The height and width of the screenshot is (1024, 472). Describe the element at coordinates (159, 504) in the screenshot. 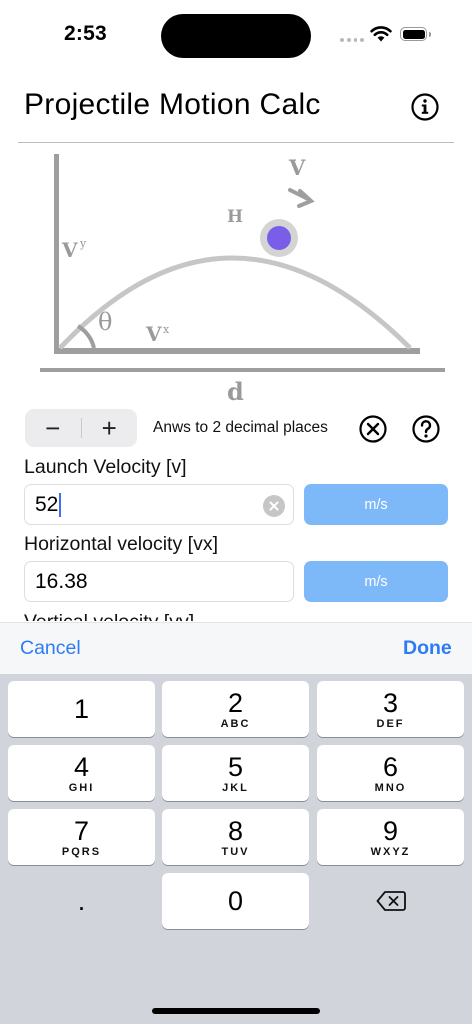

I see `launch-velocity-input: 52` at that location.